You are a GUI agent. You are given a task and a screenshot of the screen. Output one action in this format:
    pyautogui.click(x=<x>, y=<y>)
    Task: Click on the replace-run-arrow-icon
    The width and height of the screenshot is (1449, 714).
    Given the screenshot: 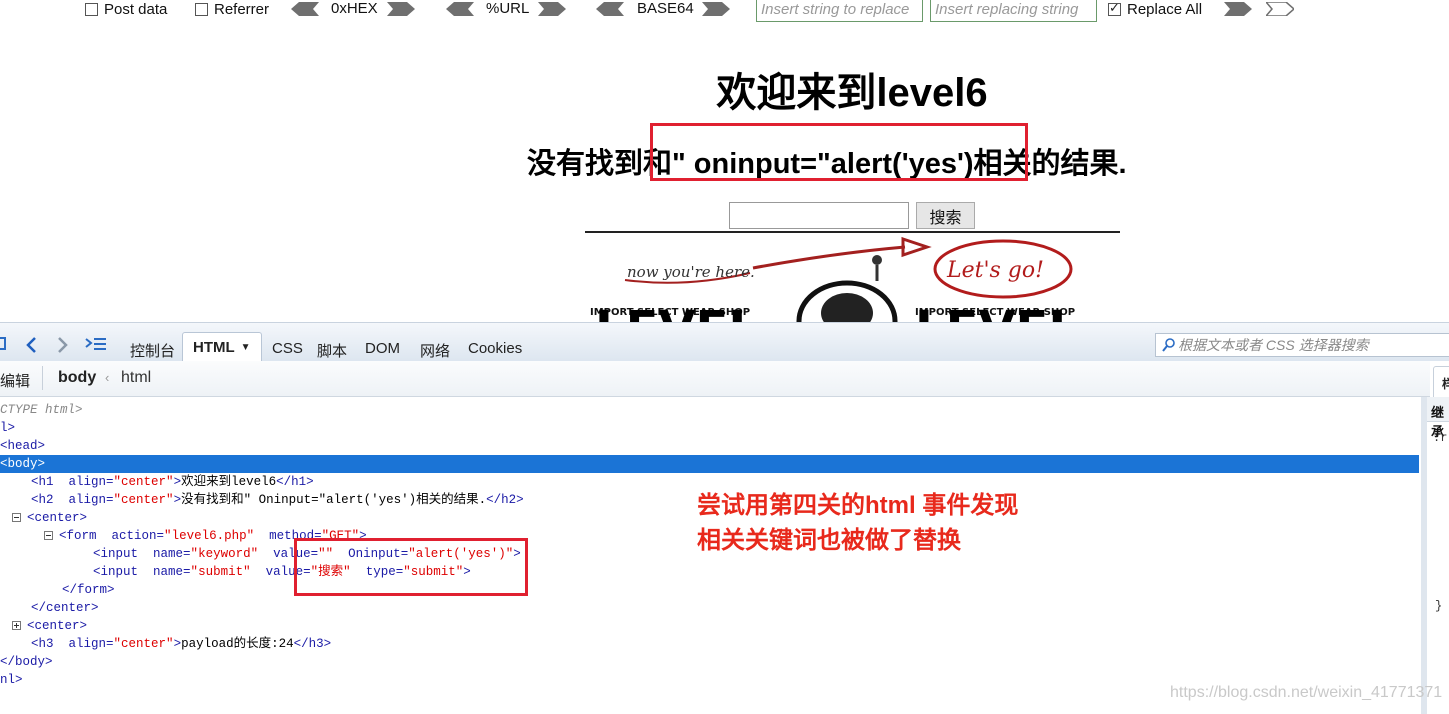 What is the action you would take?
    pyautogui.click(x=1238, y=9)
    